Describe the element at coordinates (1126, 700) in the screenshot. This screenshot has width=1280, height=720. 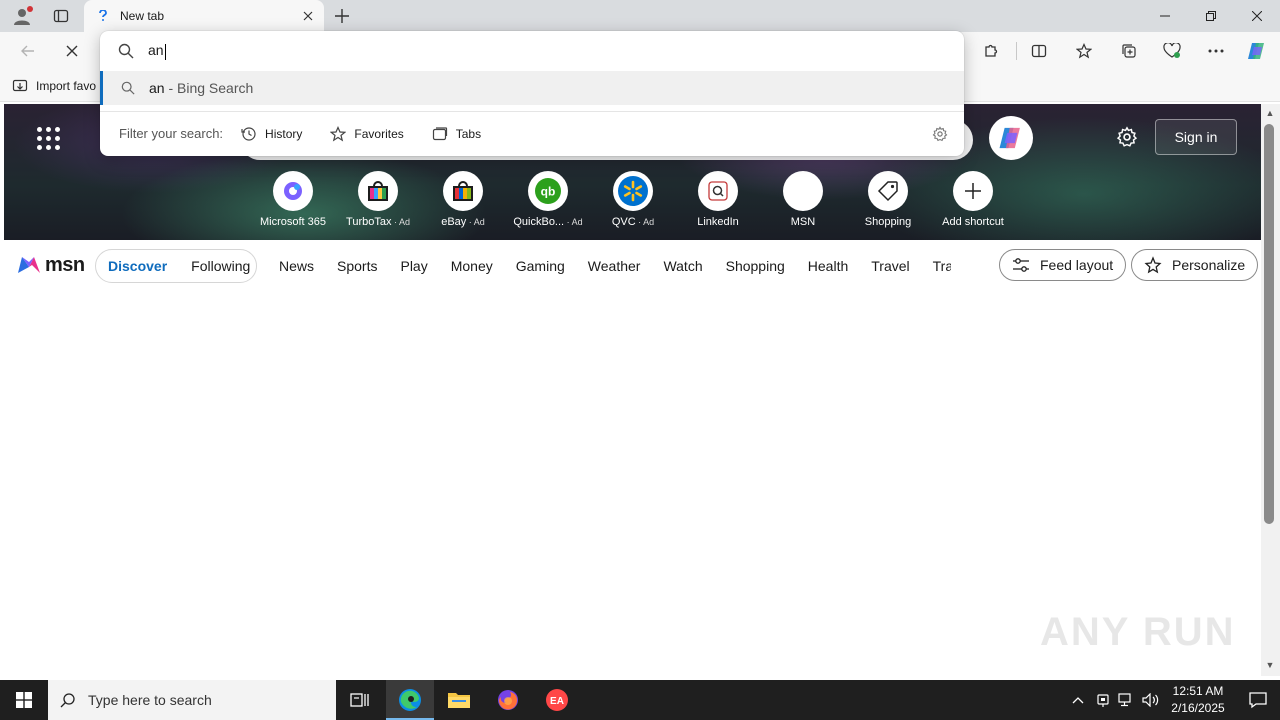
I see `network-icon` at that location.